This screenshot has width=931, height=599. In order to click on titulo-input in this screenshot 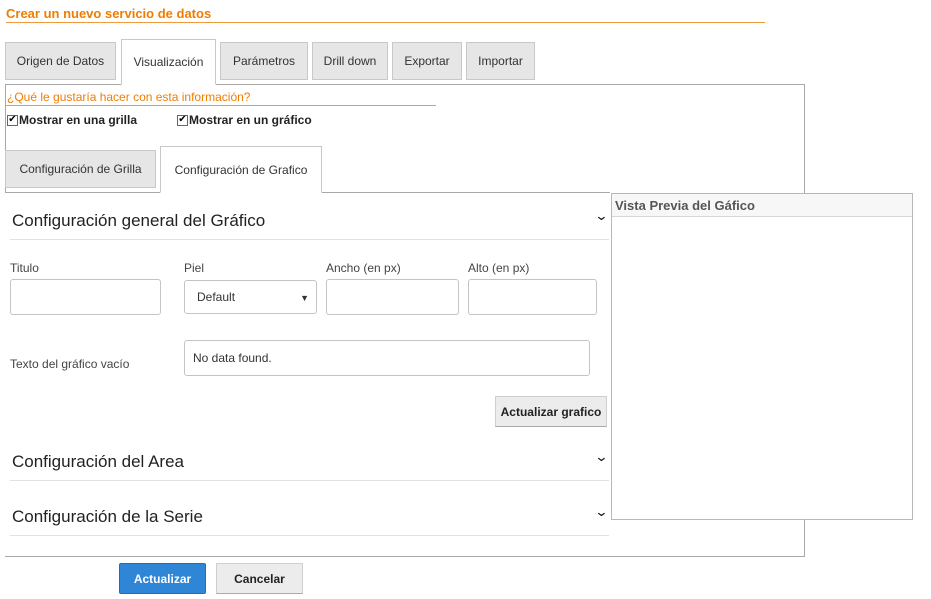, I will do `click(85, 297)`.